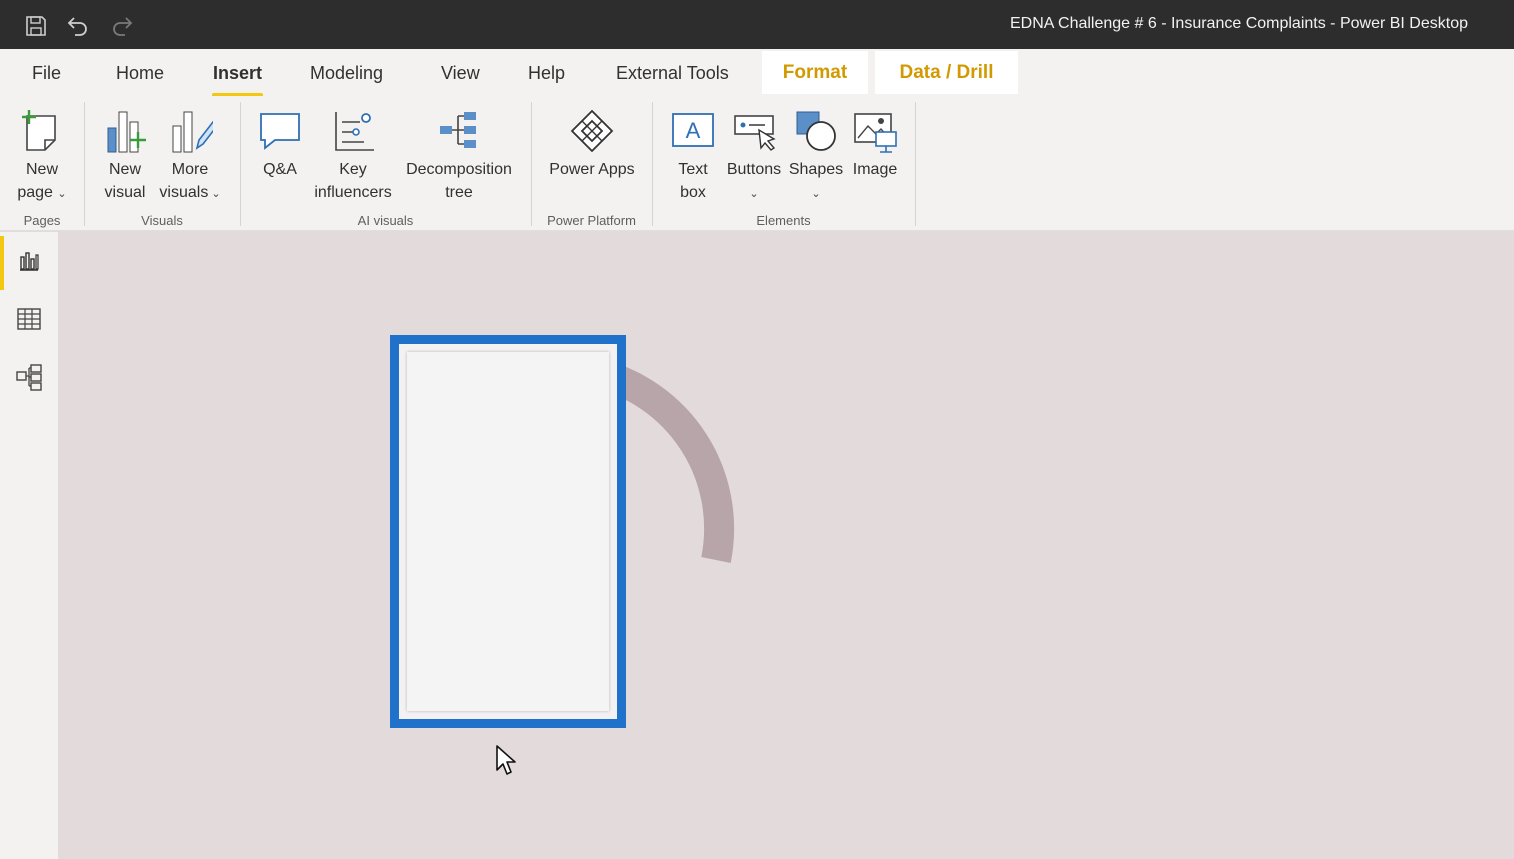 The image size is (1514, 859). Describe the element at coordinates (46, 73) in the screenshot. I see `tab-file: File` at that location.